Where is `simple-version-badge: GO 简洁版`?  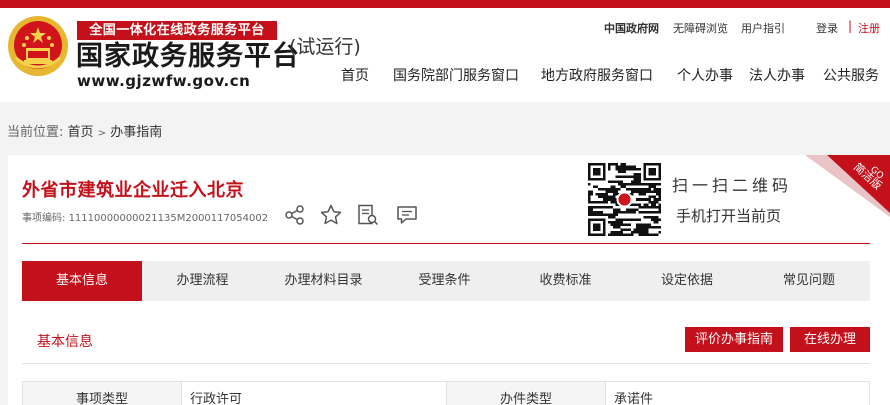
simple-version-badge: GO 简洁版 is located at coordinates (847, 186).